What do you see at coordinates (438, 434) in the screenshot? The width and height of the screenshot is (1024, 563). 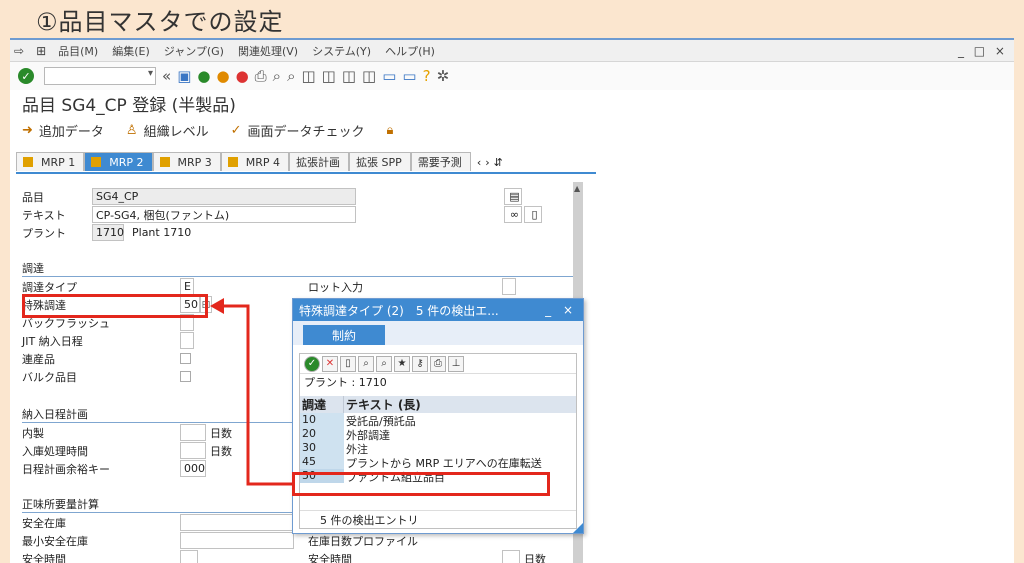 I see `table-row: 20 外部調達` at bounding box center [438, 434].